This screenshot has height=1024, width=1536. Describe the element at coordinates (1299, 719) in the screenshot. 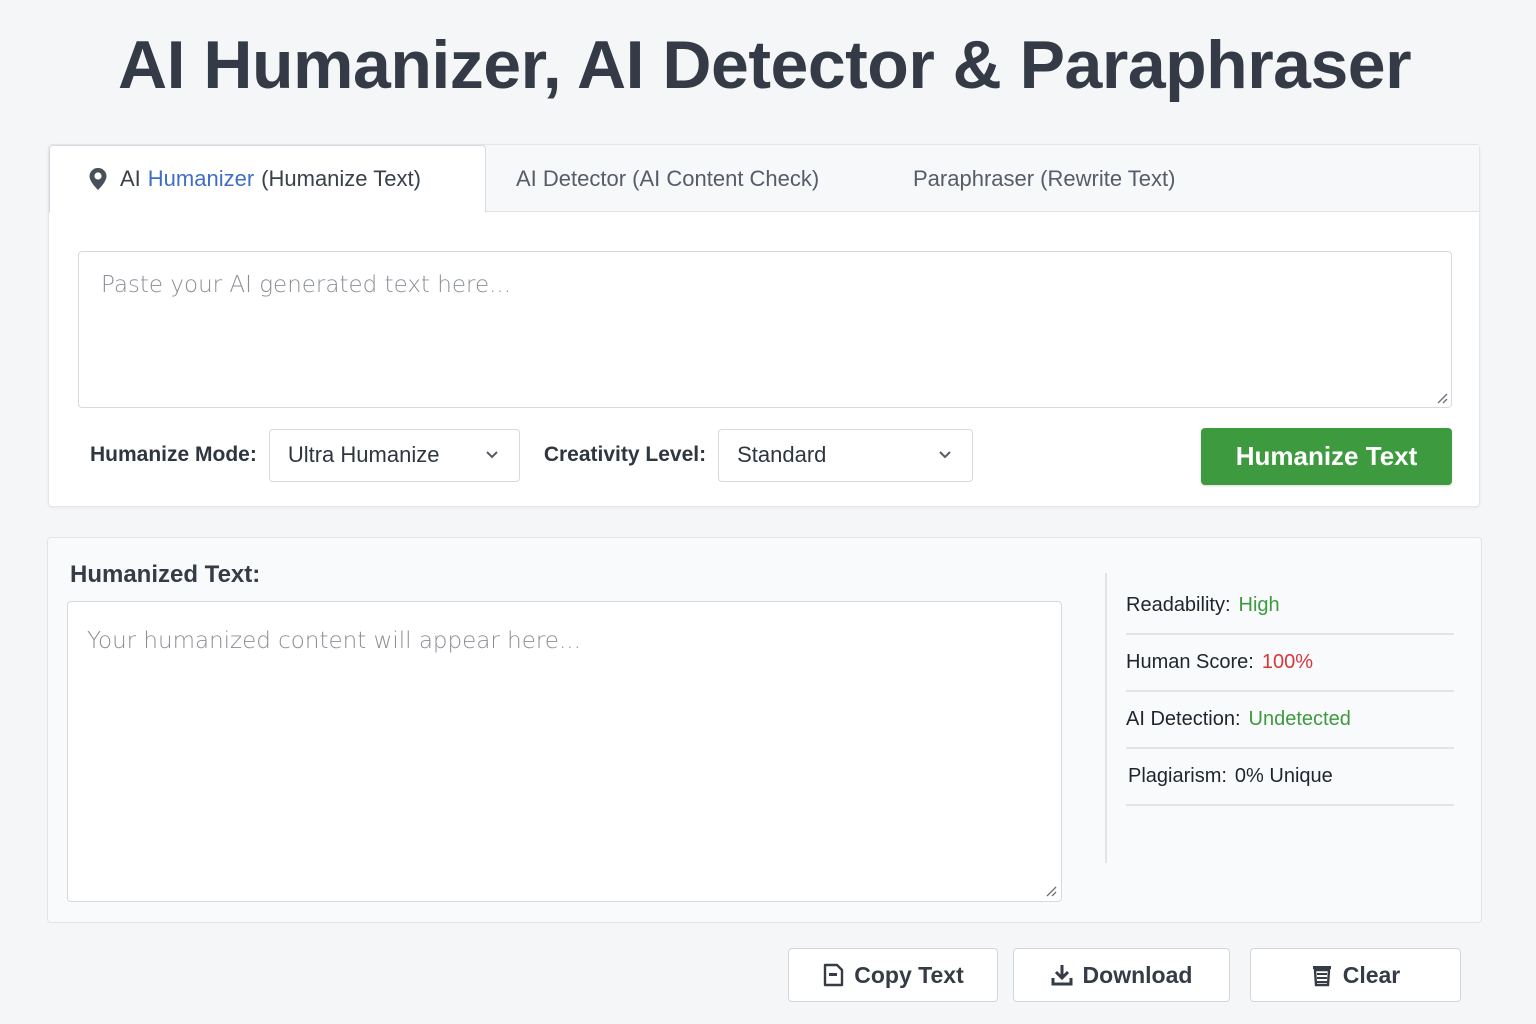

I see `stat-value: Undetected` at that location.